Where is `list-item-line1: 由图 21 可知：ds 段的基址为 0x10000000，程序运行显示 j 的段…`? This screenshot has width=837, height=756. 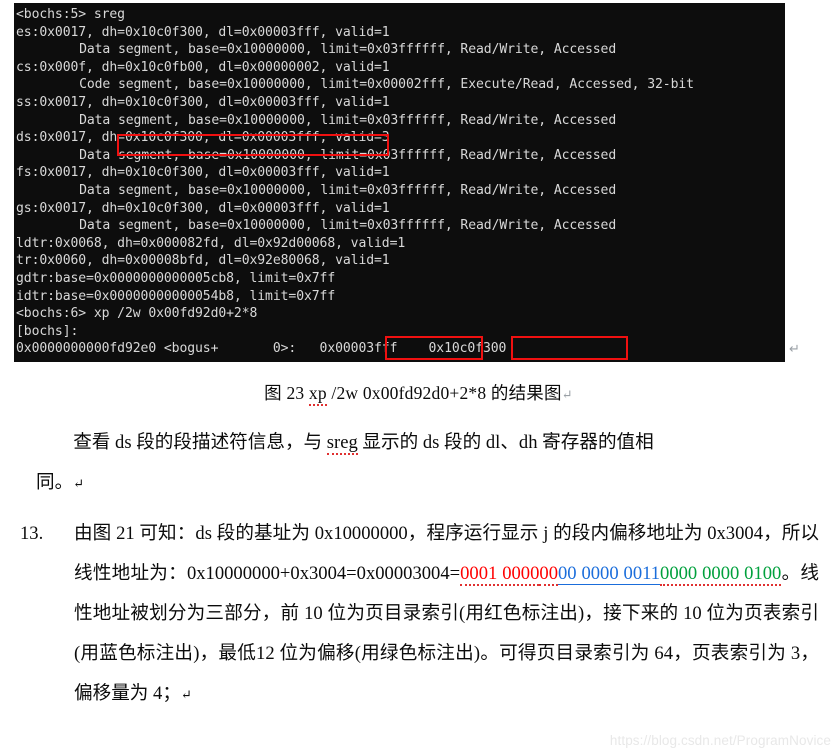
list-item-line1: 由图 21 可知：ds 段的基址为 0x10000000，程序运行显示 j 的段… is located at coordinates (379, 533).